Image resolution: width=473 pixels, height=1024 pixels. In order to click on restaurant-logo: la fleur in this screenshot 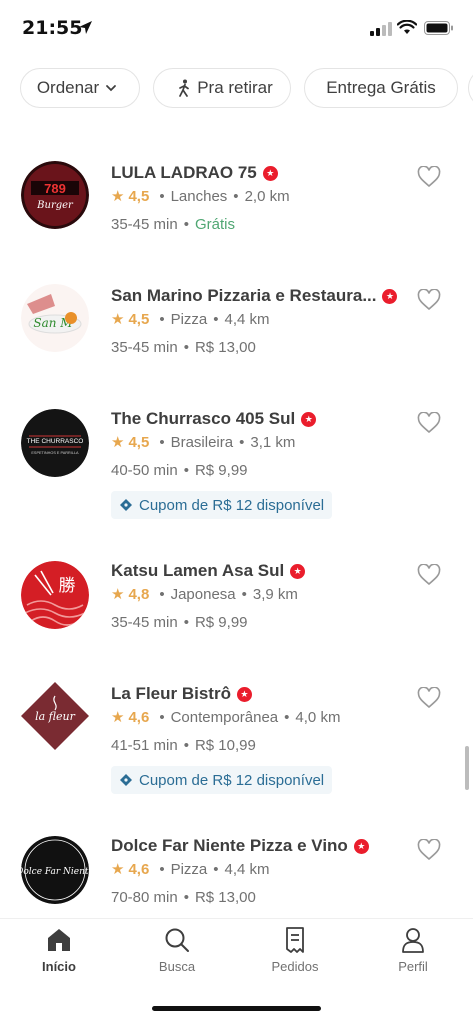, I will do `click(55, 716)`.